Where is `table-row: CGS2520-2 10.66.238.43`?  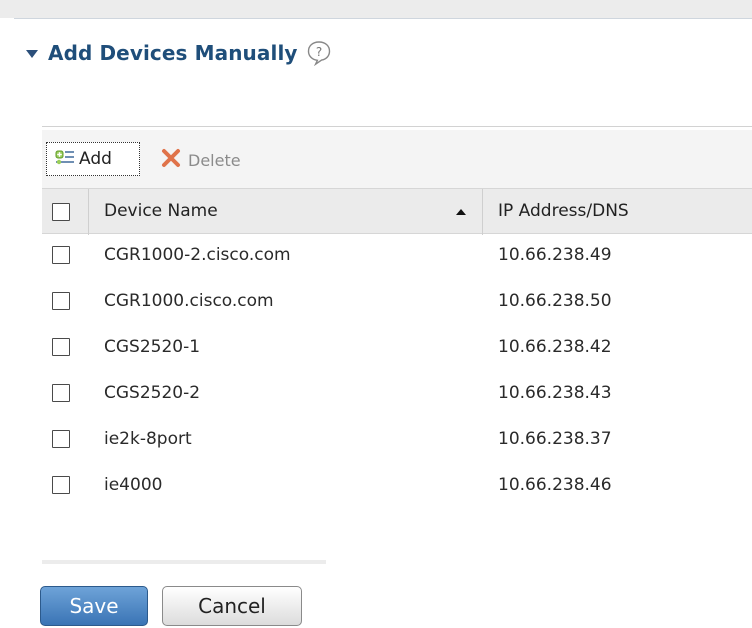
table-row: CGS2520-2 10.66.238.43 is located at coordinates (397, 395).